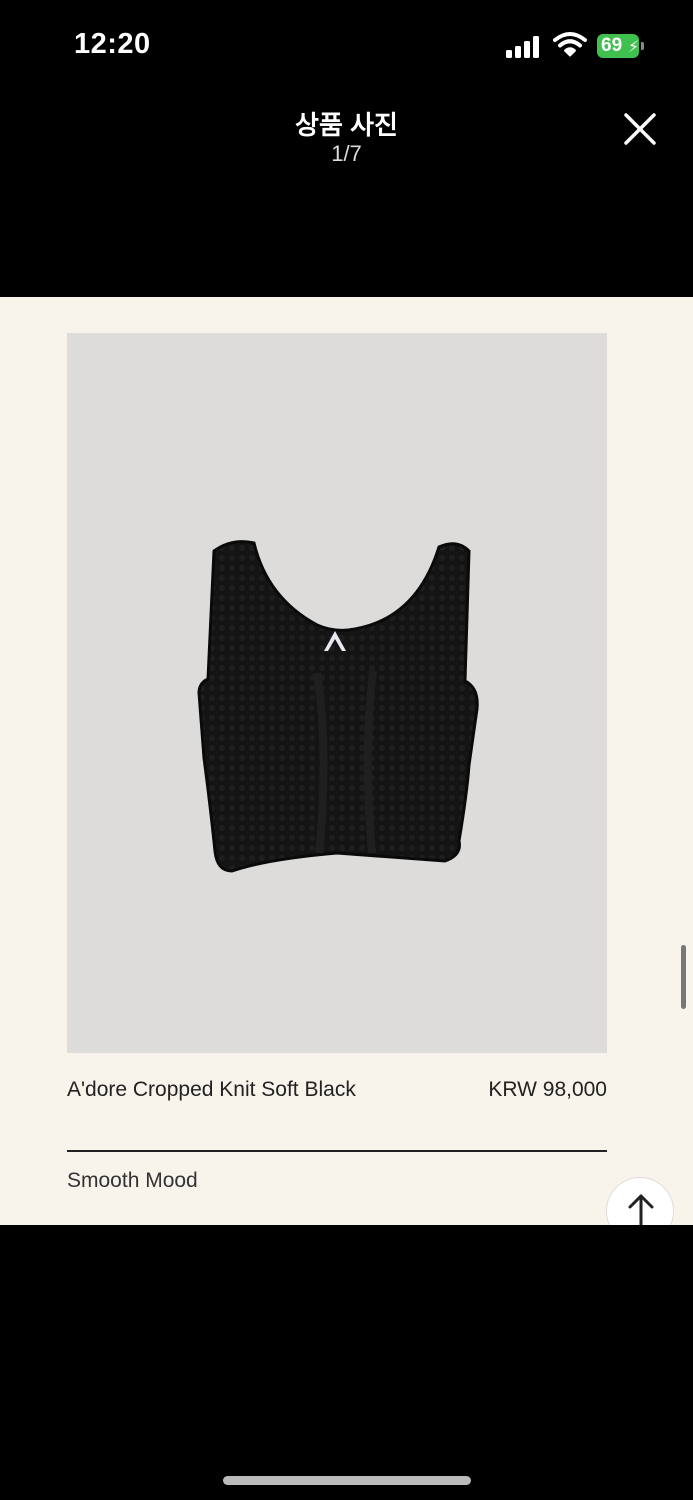  Describe the element at coordinates (338, 706) in the screenshot. I see `knit-tank-top-image` at that location.